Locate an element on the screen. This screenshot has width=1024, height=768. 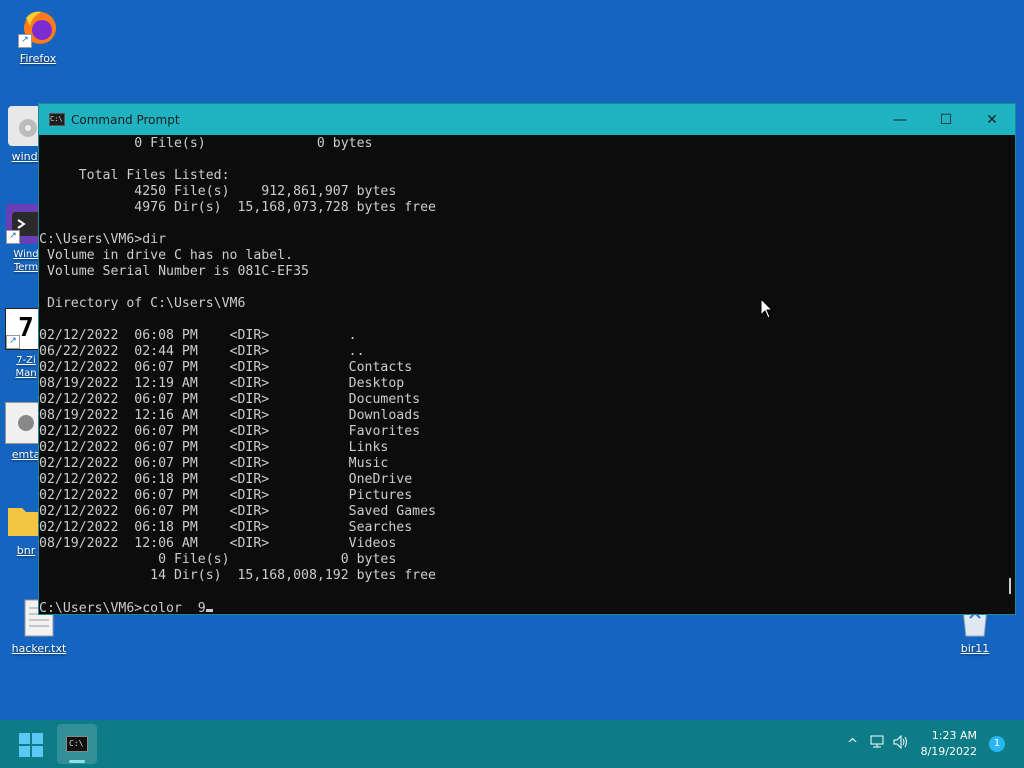
desktop-icon-firefox: ↗ Firefox is located at coordinates (38, 36).